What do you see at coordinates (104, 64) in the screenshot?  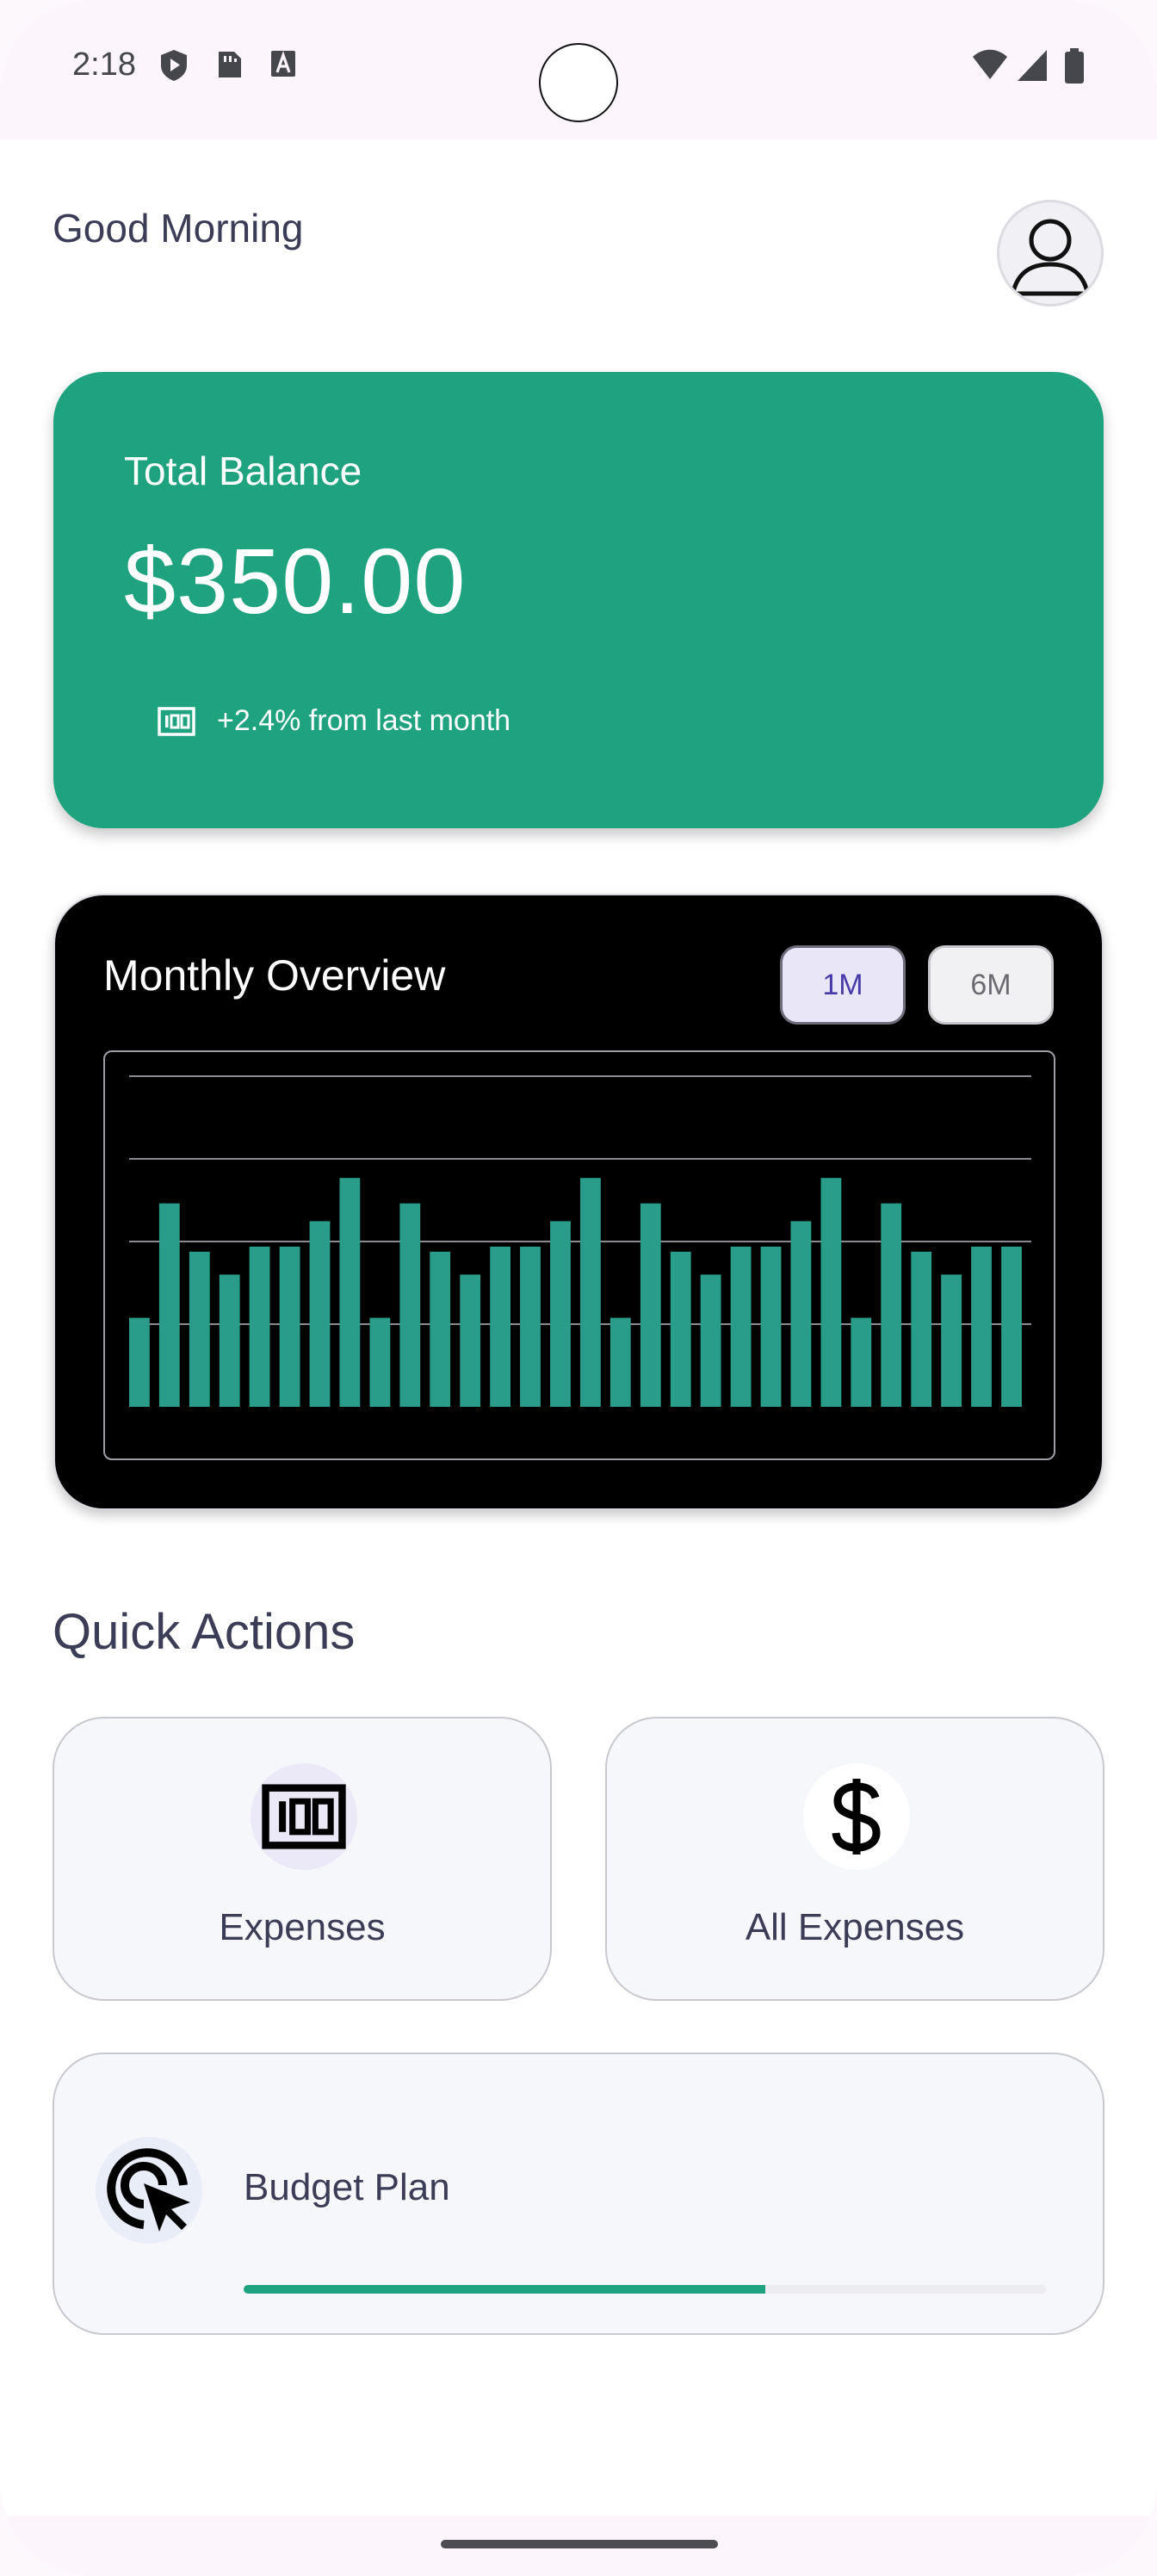 I see `status-time: 2:18` at bounding box center [104, 64].